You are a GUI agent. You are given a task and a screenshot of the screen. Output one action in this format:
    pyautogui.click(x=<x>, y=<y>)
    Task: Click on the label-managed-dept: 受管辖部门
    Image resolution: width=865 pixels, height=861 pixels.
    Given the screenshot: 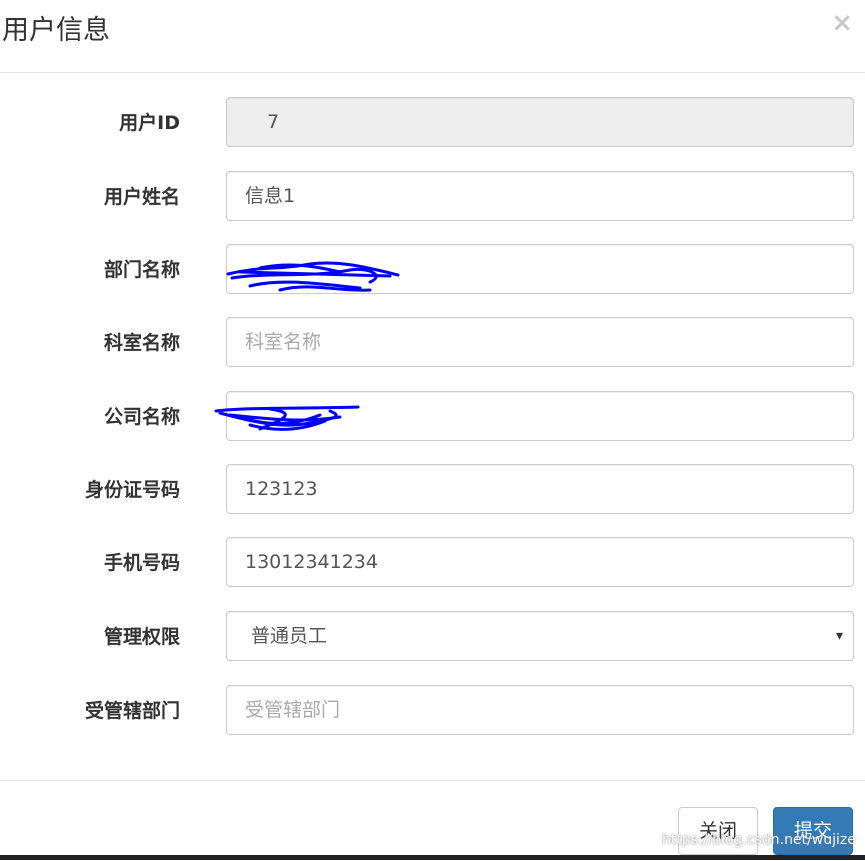 What is the action you would take?
    pyautogui.click(x=132, y=711)
    